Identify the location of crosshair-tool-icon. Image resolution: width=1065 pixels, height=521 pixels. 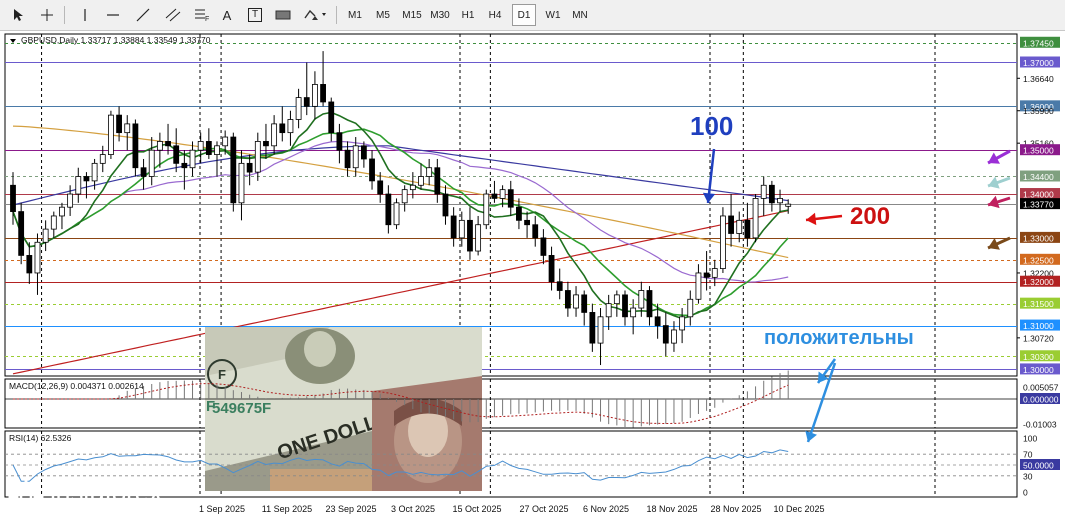
(47, 15).